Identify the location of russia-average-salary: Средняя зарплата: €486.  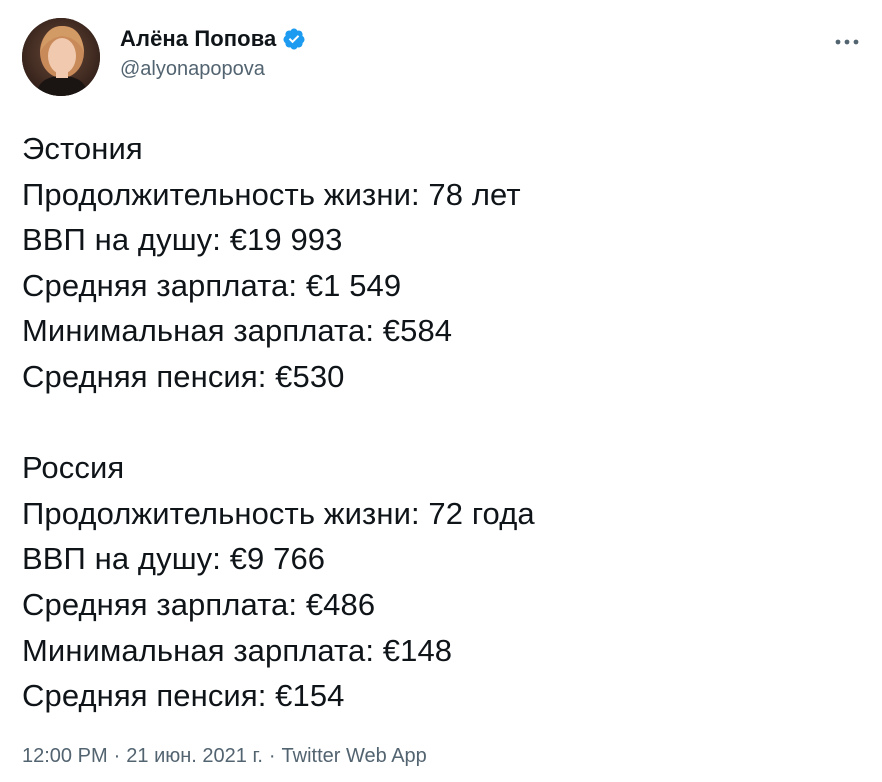
(199, 604).